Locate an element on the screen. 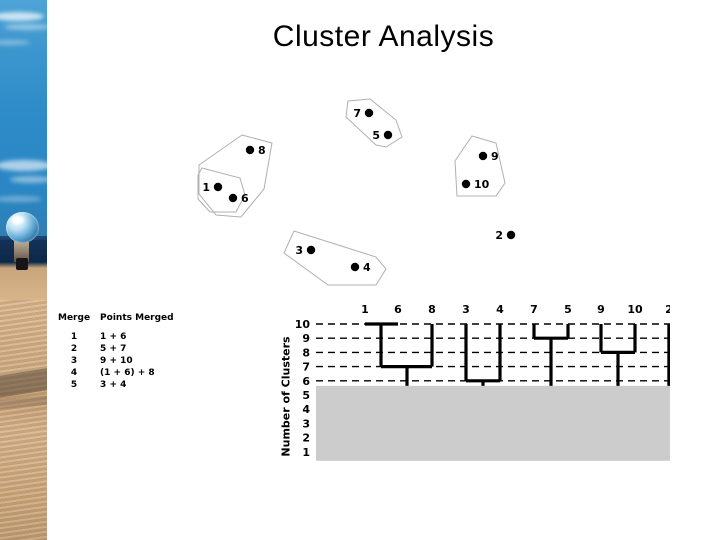 The height and width of the screenshot is (540, 720). y-tick-label-8: 8 is located at coordinates (306, 352).